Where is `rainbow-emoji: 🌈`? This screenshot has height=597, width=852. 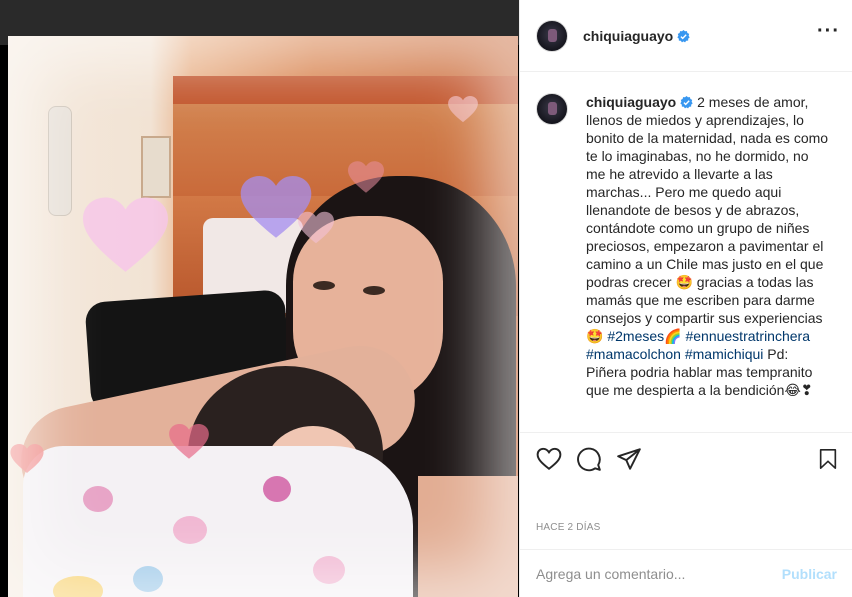 rainbow-emoji: 🌈 is located at coordinates (673, 336).